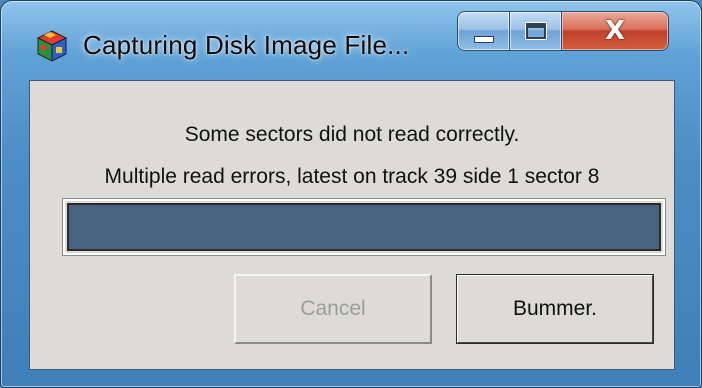 The image size is (702, 388). What do you see at coordinates (352, 134) in the screenshot?
I see `status-message: Some sectors did not read correctly.` at bounding box center [352, 134].